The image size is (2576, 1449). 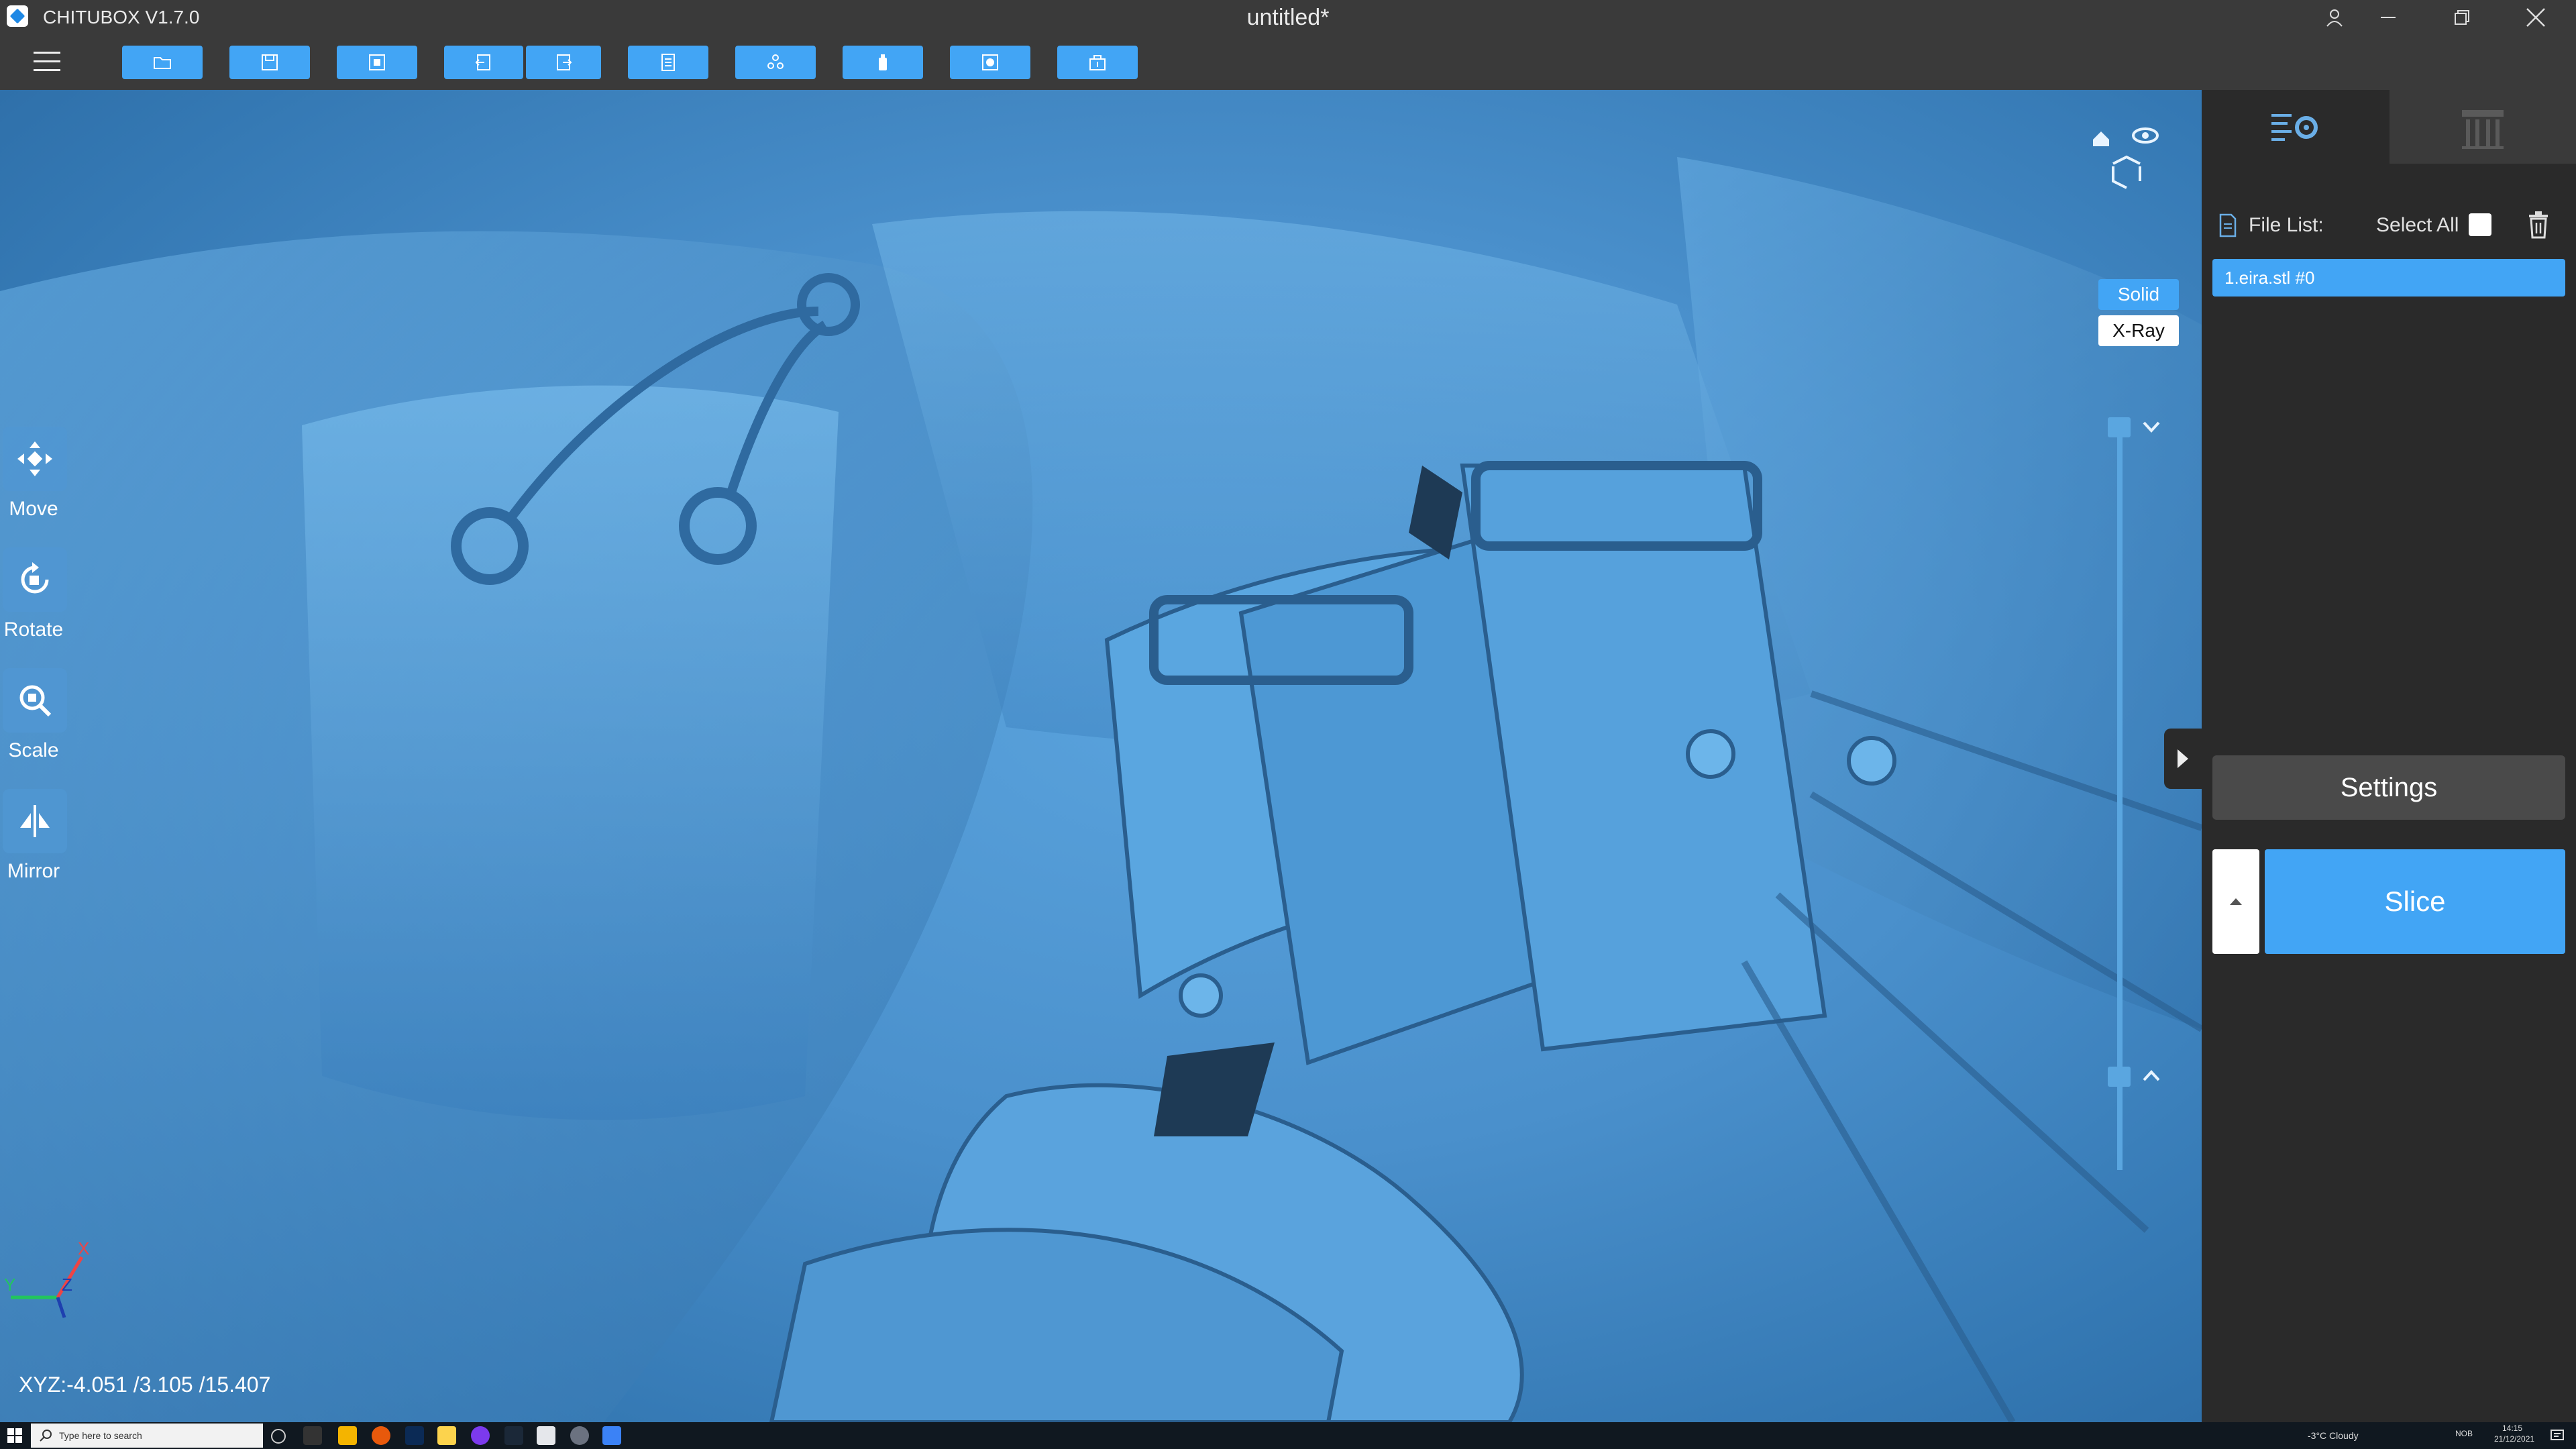 What do you see at coordinates (312, 1435) in the screenshot?
I see `task-view-icon` at bounding box center [312, 1435].